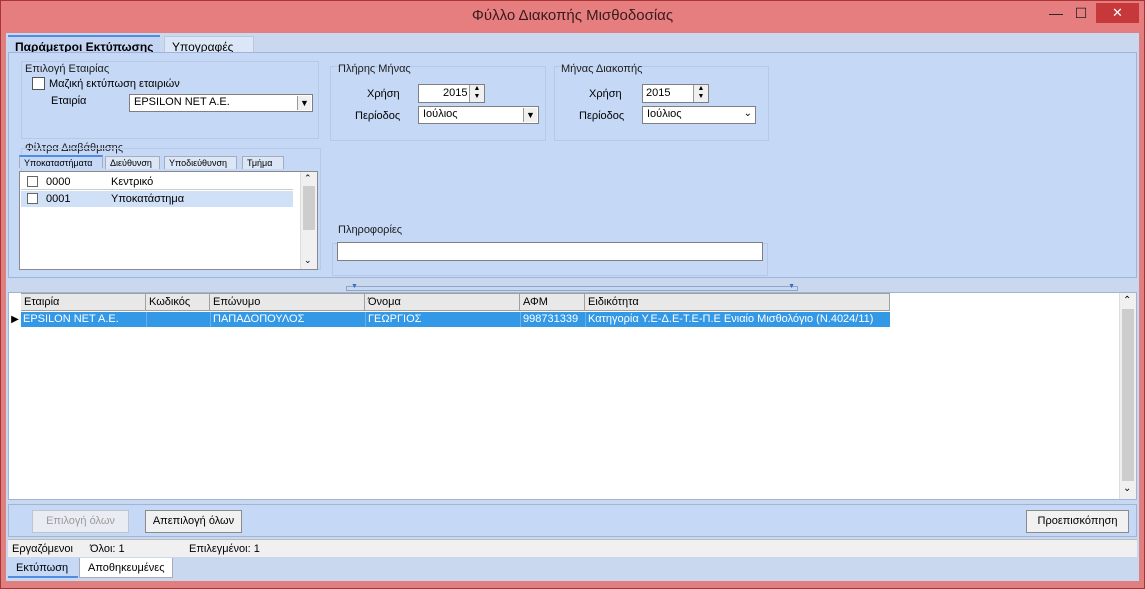 Image resolution: width=1145 pixels, height=589 pixels. Describe the element at coordinates (551, 319) in the screenshot. I see `cell-afm: 998731339` at that location.